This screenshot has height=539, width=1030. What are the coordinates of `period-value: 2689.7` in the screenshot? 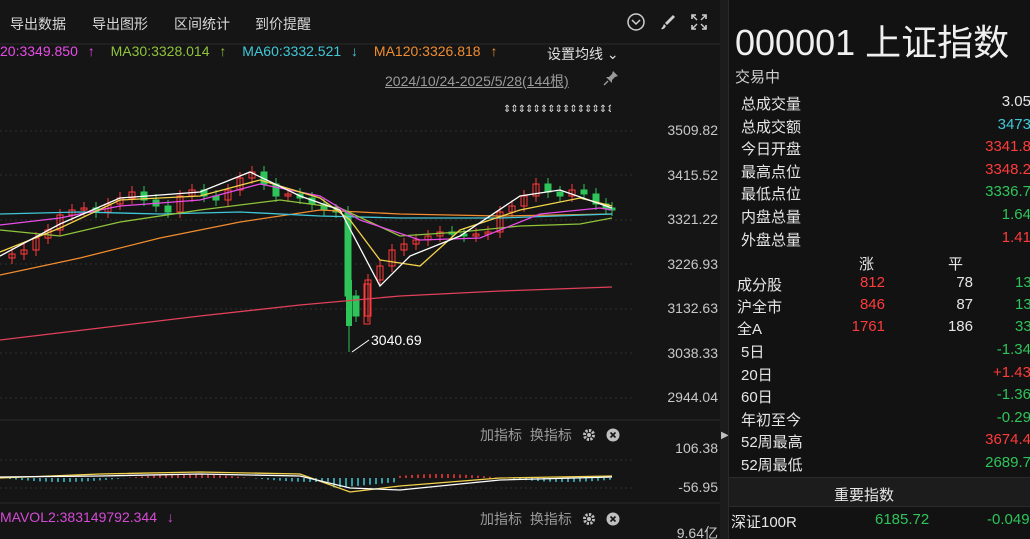 It's located at (1007, 462).